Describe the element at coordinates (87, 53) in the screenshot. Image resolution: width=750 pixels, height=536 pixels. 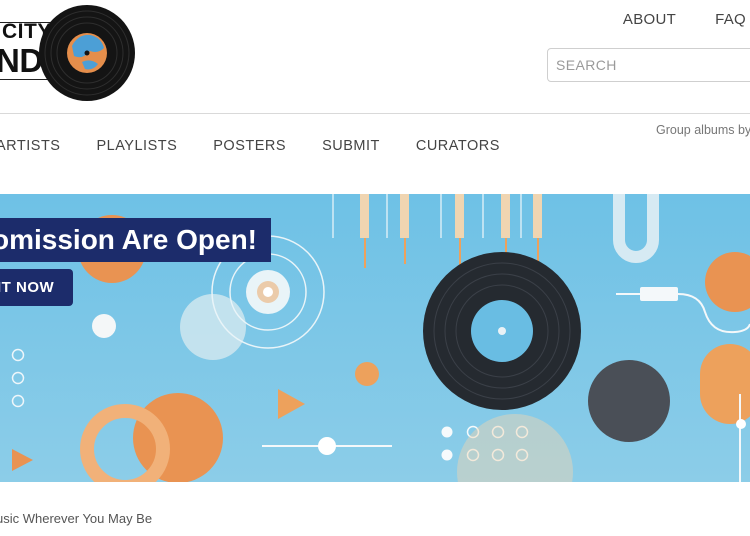
I see `vinyl-record-icon` at that location.